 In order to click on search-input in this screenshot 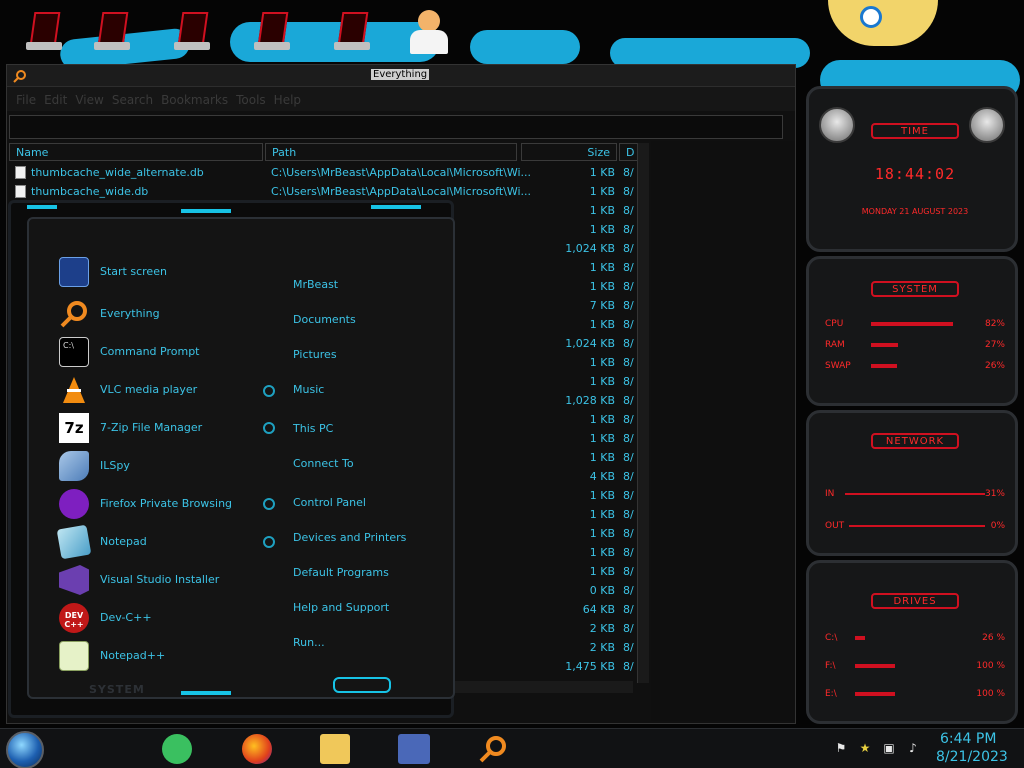, I will do `click(396, 127)`.